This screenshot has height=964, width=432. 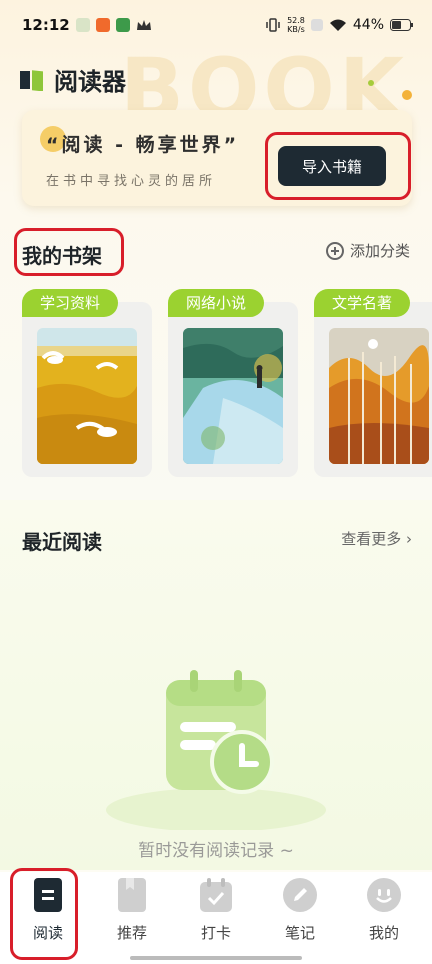 What do you see at coordinates (379, 396) in the screenshot?
I see `cover-image-classics` at bounding box center [379, 396].